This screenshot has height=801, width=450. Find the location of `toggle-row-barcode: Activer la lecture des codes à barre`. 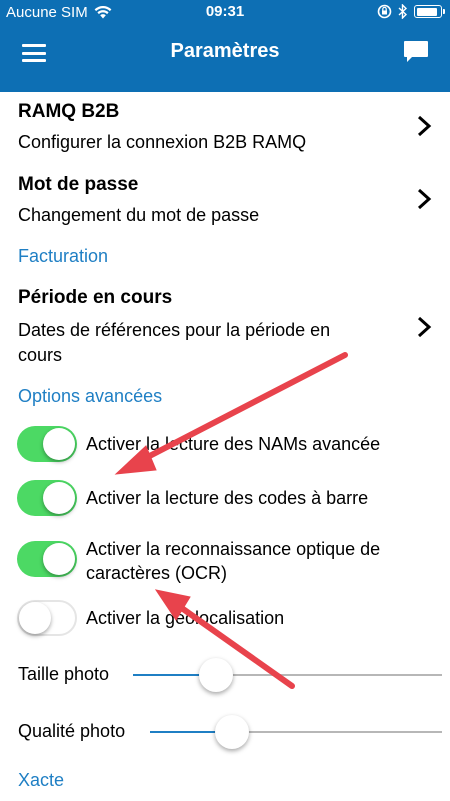

toggle-row-barcode: Activer la lecture des codes à barre is located at coordinates (225, 500).